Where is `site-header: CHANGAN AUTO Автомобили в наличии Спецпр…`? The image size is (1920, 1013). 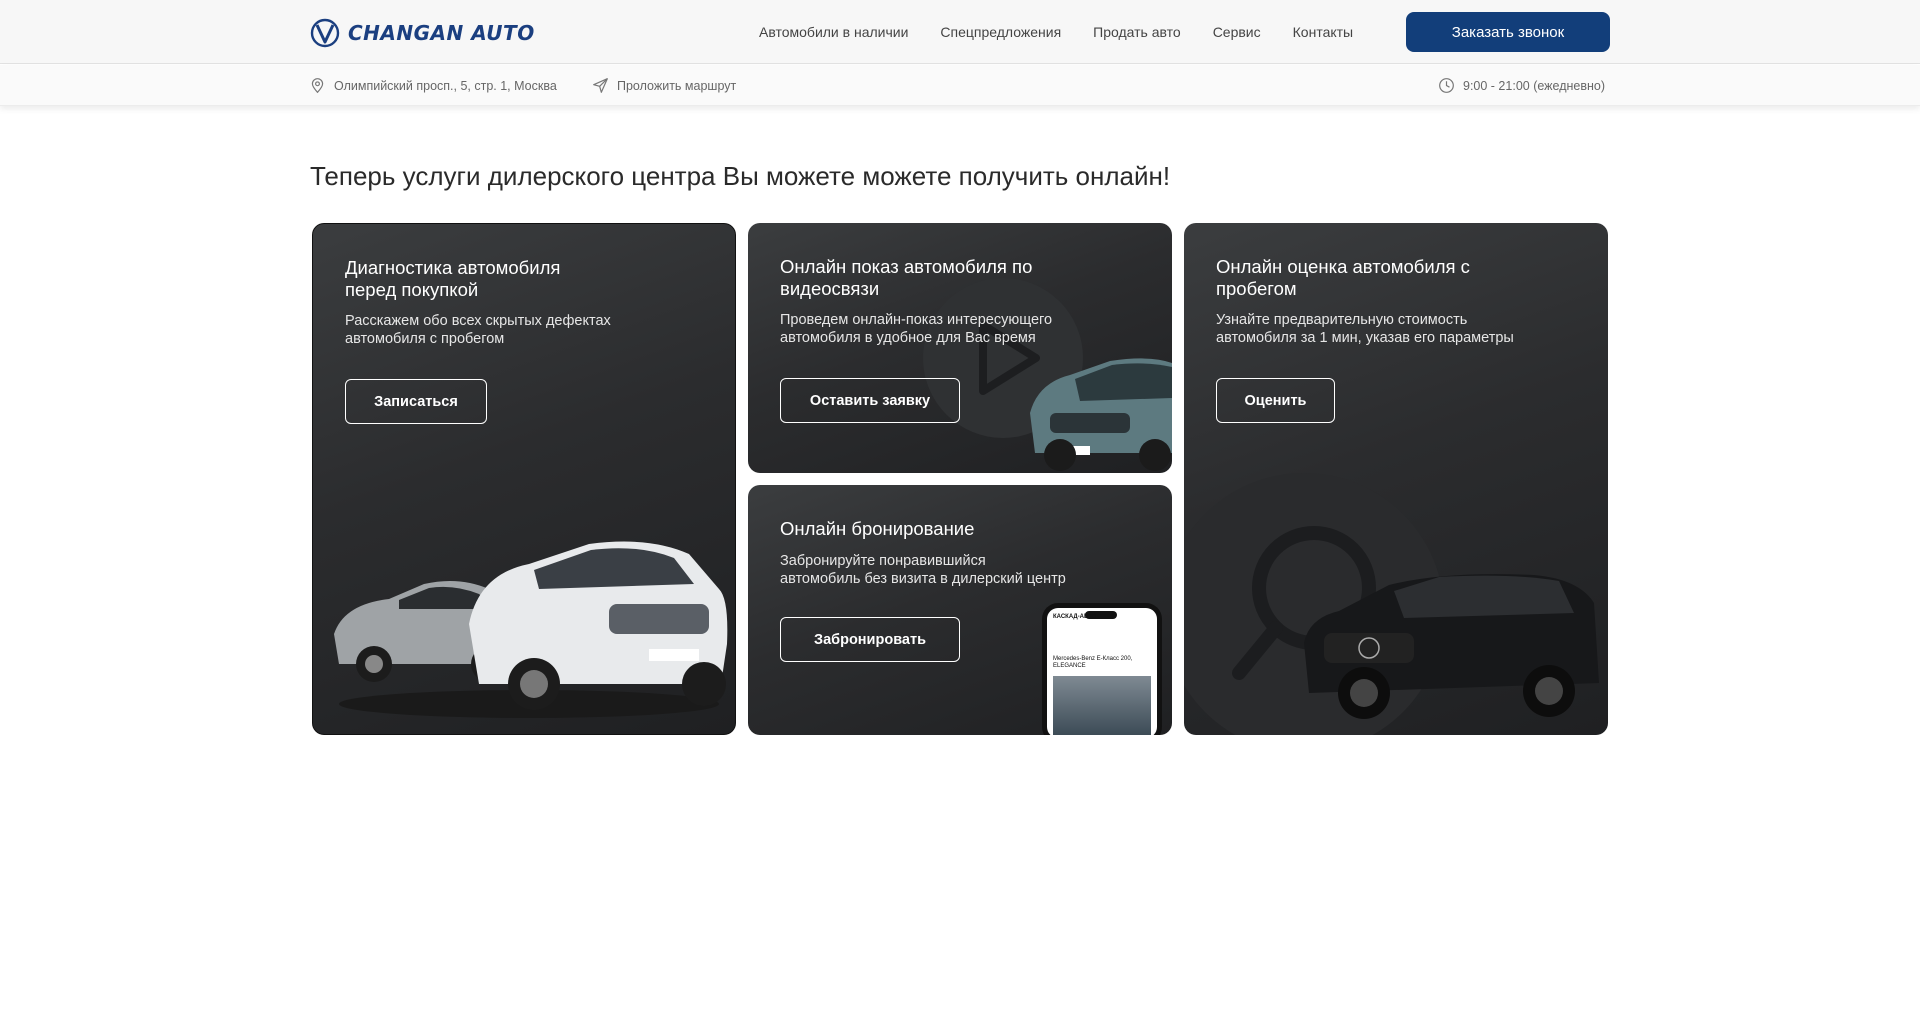
site-header: CHANGAN AUTO Автомобили в наличии Спецпр… is located at coordinates (960, 32).